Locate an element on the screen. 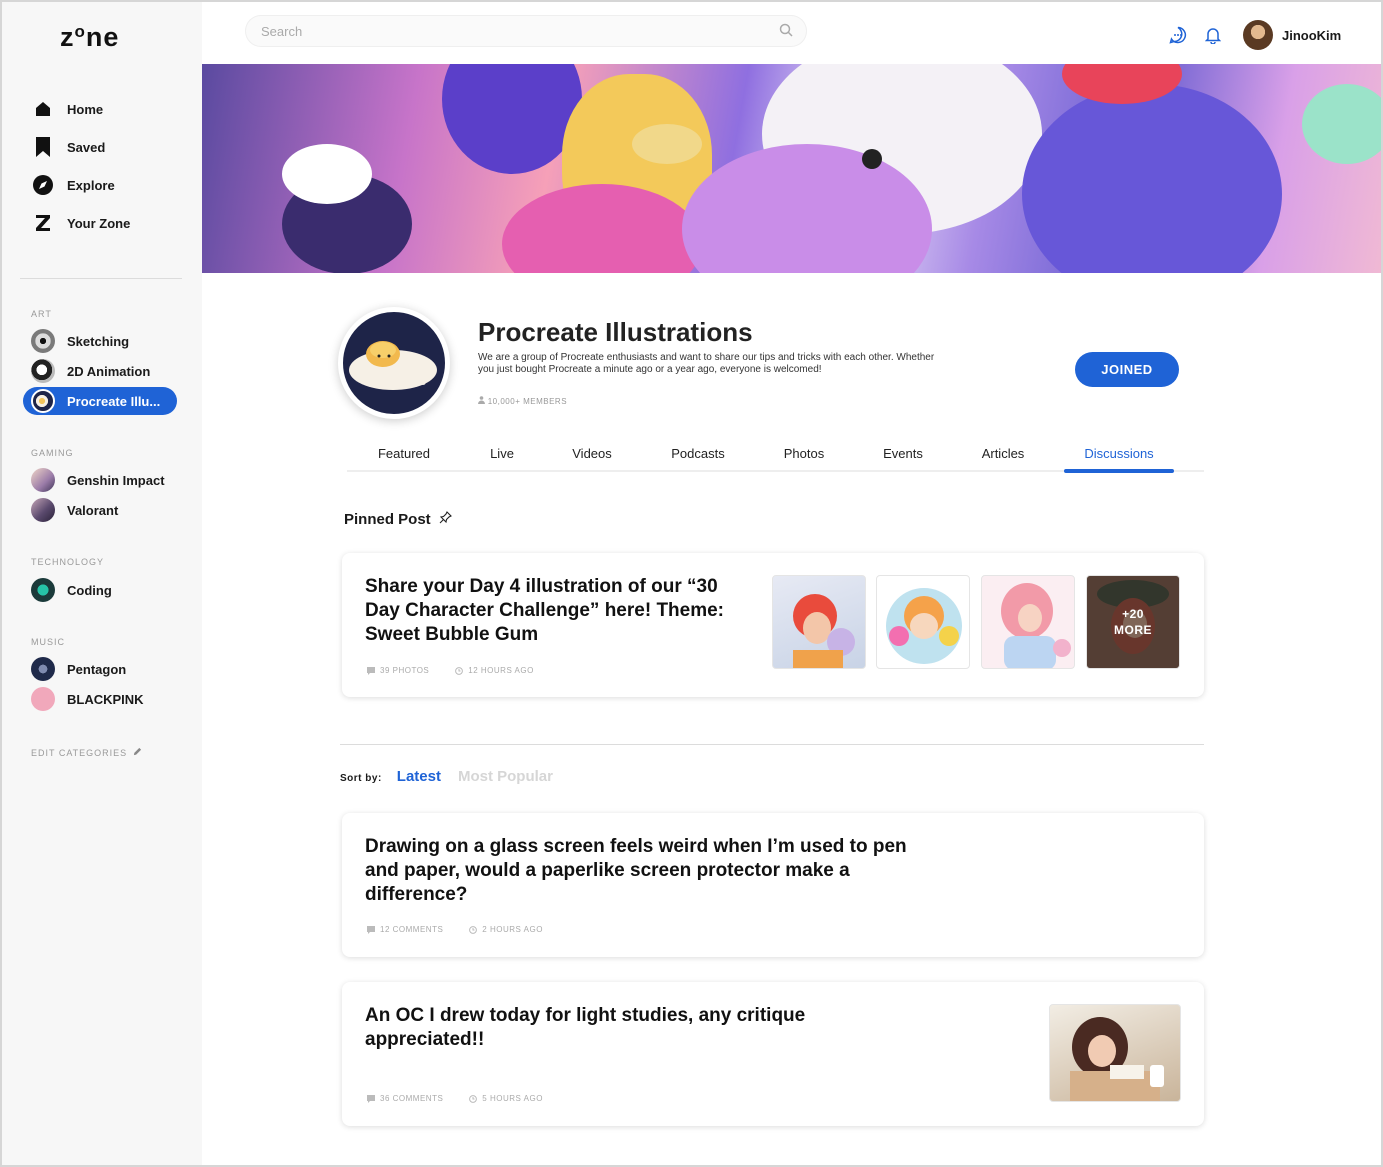 This screenshot has width=1383, height=1167. chat-icon is located at coordinates (1178, 37).